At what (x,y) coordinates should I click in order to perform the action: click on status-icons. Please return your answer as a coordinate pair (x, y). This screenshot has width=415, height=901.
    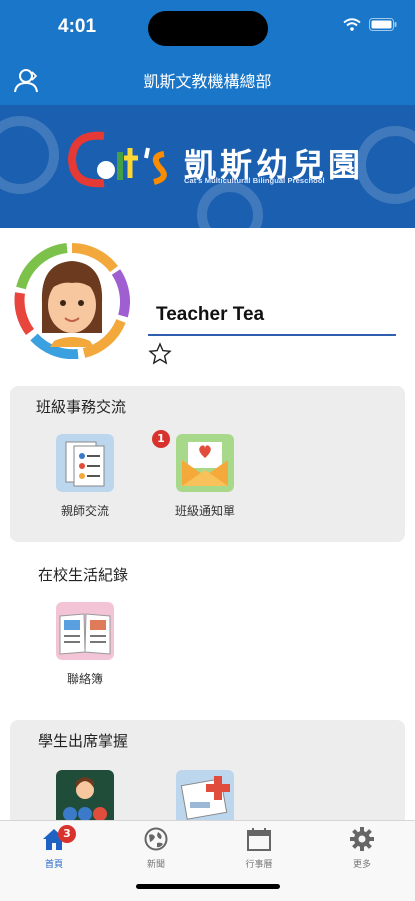
    Looking at the image, I should click on (370, 24).